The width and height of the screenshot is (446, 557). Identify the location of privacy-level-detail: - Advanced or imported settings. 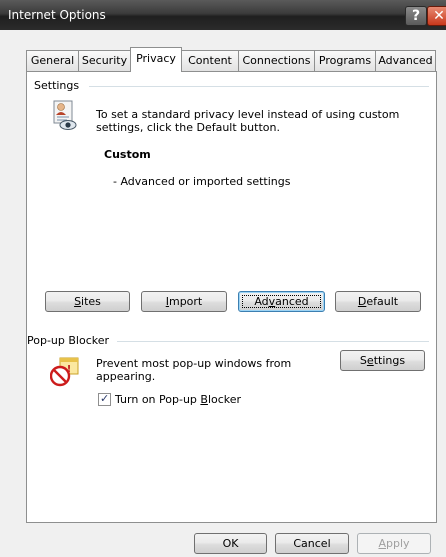
(202, 181).